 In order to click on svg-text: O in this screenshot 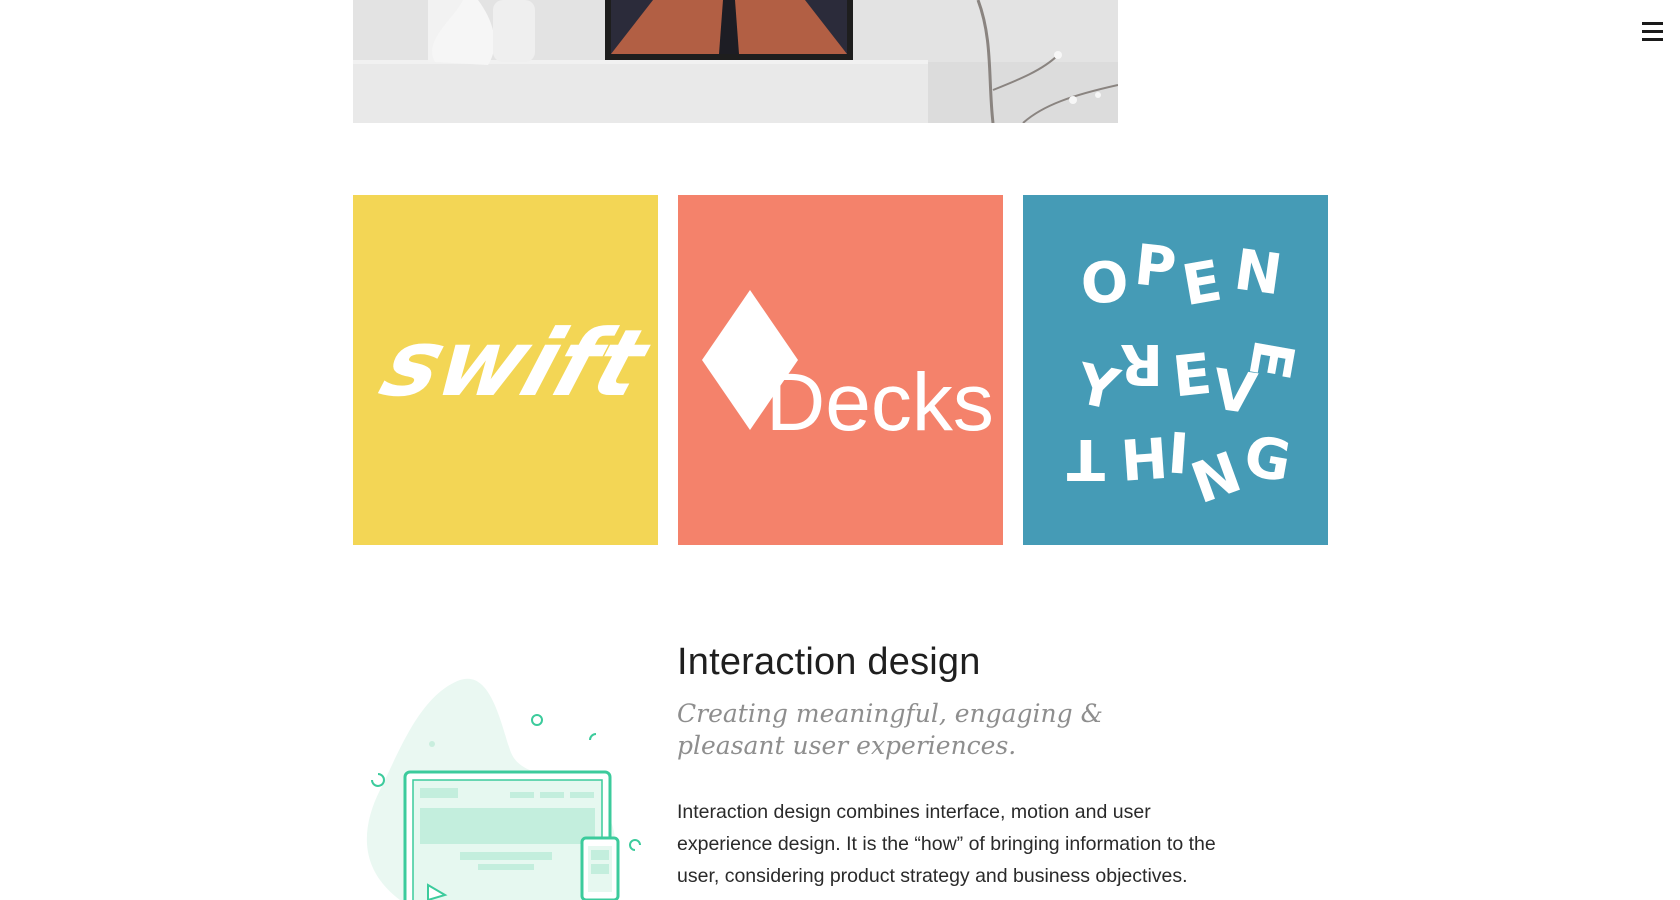, I will do `click(1105, 284)`.